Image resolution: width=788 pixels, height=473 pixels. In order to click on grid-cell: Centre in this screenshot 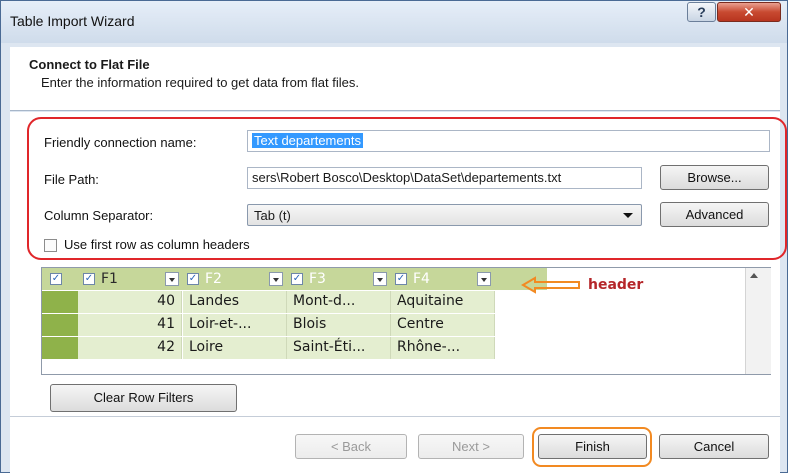, I will do `click(443, 325)`.